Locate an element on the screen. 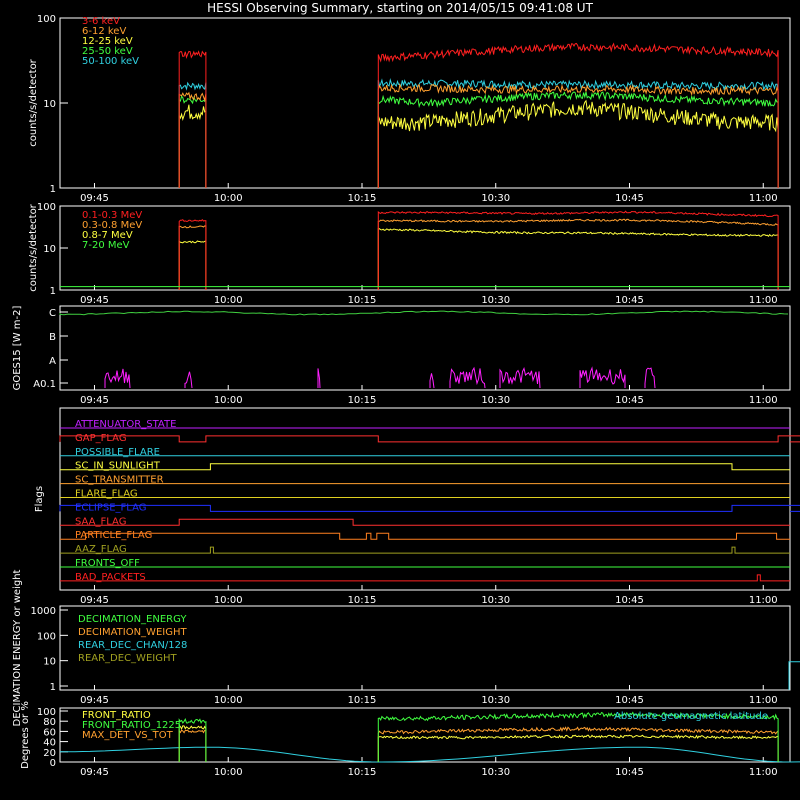 The width and height of the screenshot is (800, 800). flag-label: PARTICLE_FLAG is located at coordinates (113, 535).